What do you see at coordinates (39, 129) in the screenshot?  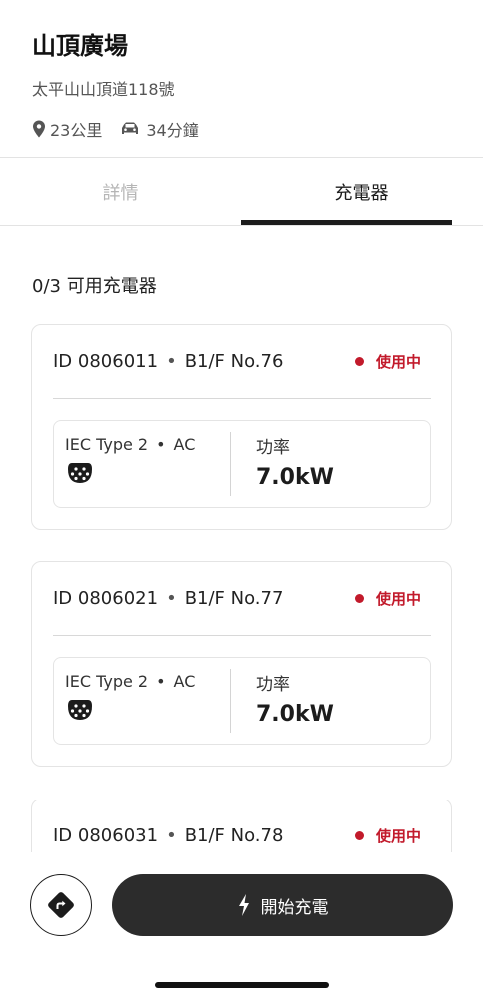 I see `location-pin-icon` at bounding box center [39, 129].